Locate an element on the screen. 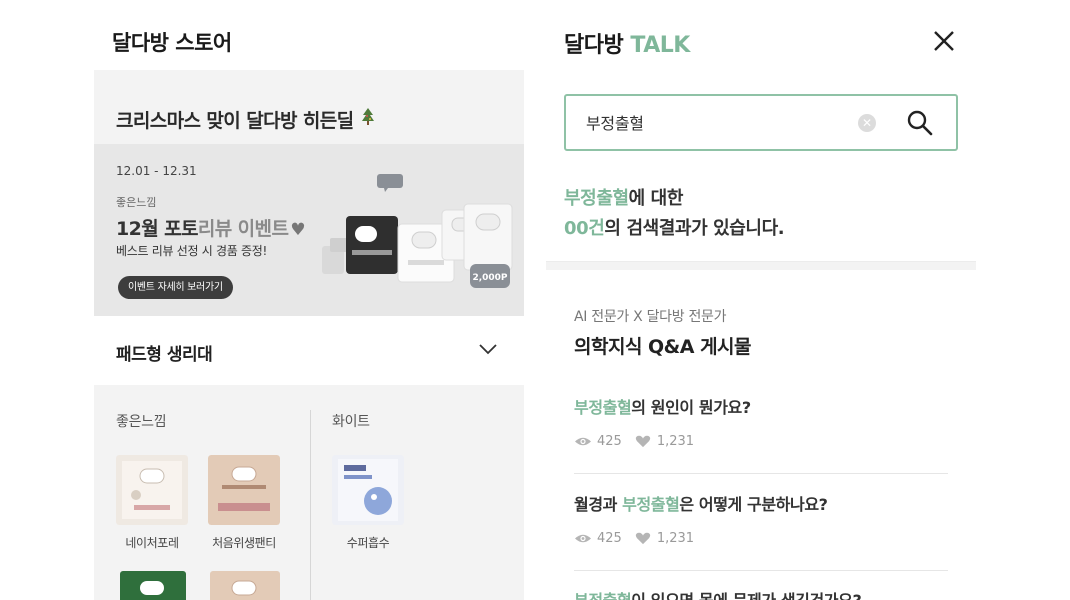  qa-question: 부정출혈의 원인이 뭔가요? is located at coordinates (761, 406).